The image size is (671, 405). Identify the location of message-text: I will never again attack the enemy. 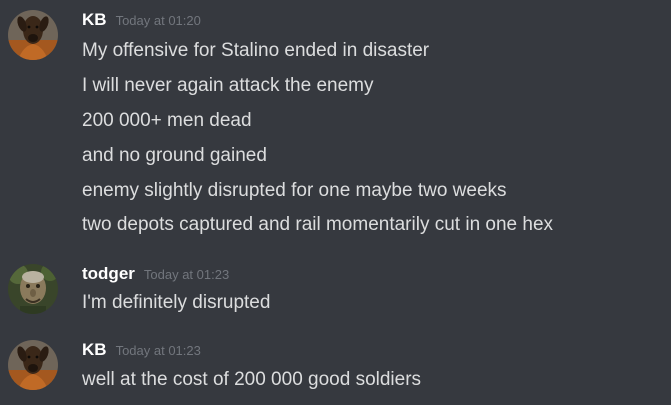
(228, 85).